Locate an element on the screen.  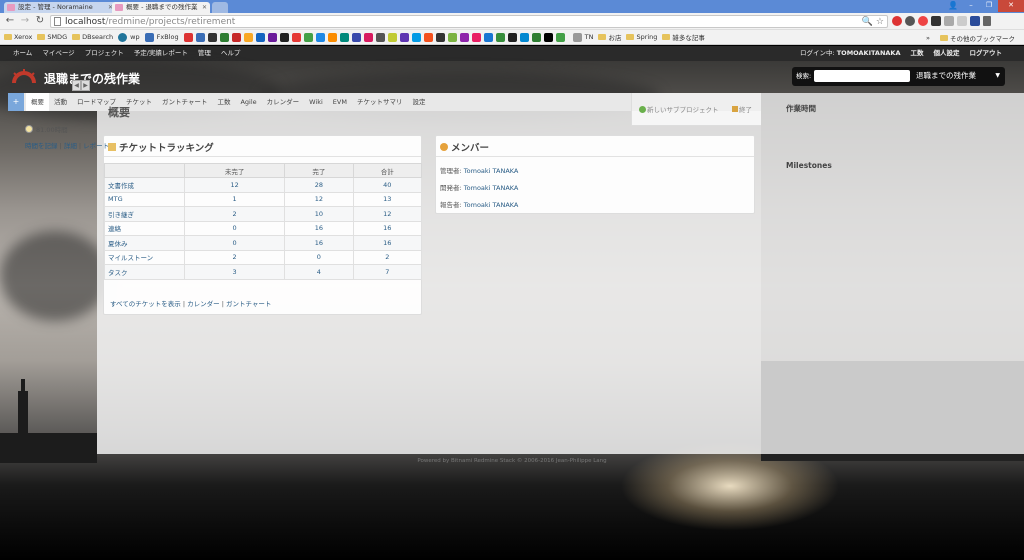
user-link: TOMOAKITANAKA is located at coordinates (869, 53).